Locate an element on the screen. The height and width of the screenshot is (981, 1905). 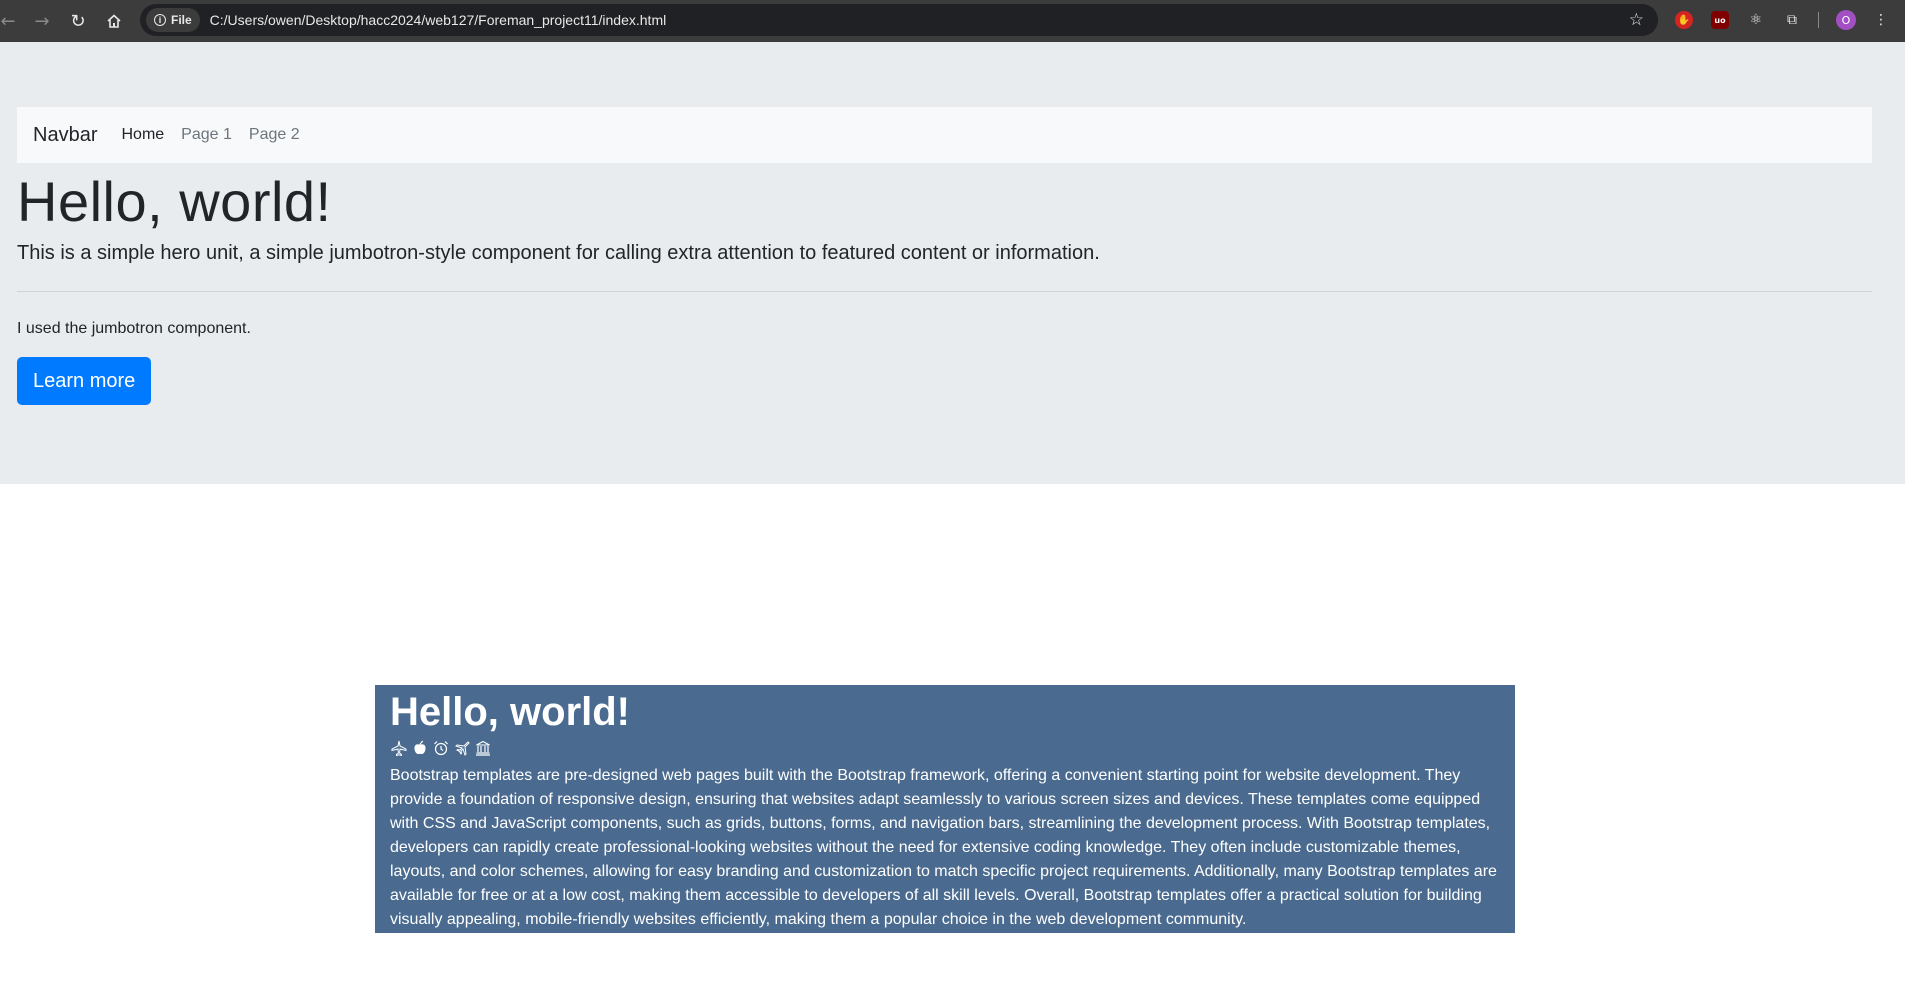
home-icon is located at coordinates (114, 21).